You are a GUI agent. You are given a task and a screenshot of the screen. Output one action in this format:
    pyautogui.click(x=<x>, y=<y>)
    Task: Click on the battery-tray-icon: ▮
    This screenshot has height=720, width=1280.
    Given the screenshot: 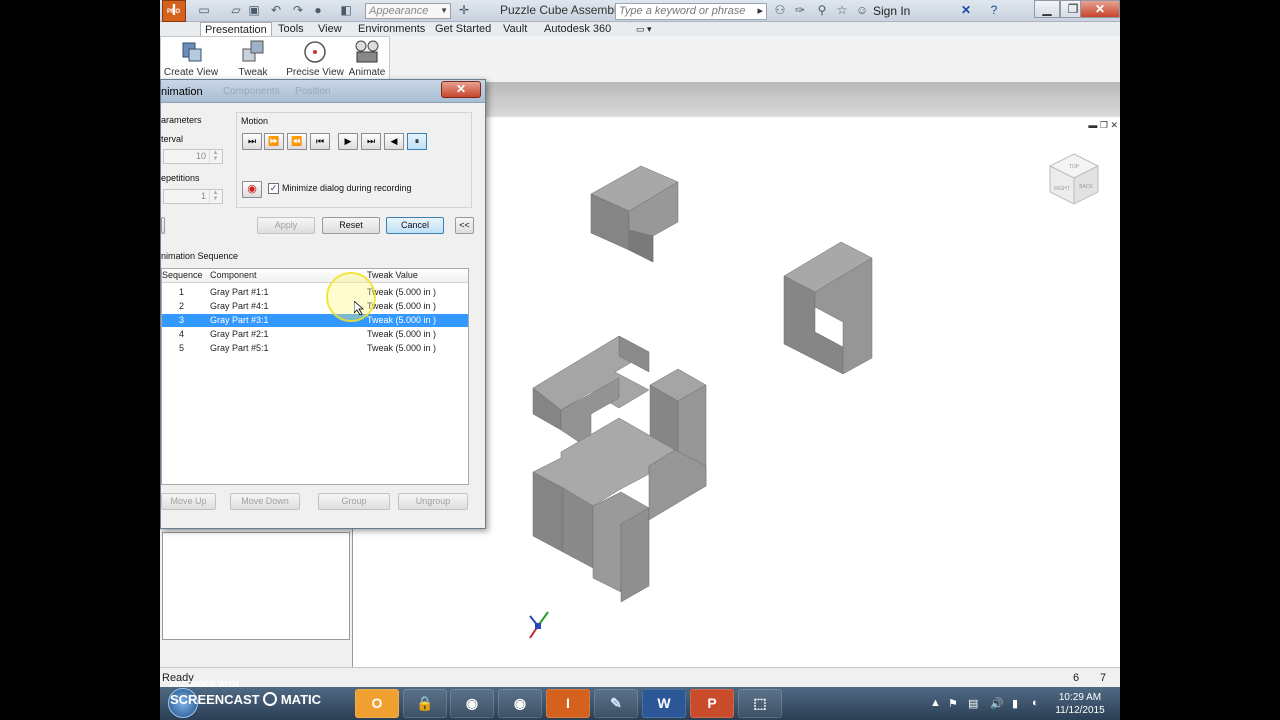 What is the action you would take?
    pyautogui.click(x=1015, y=703)
    